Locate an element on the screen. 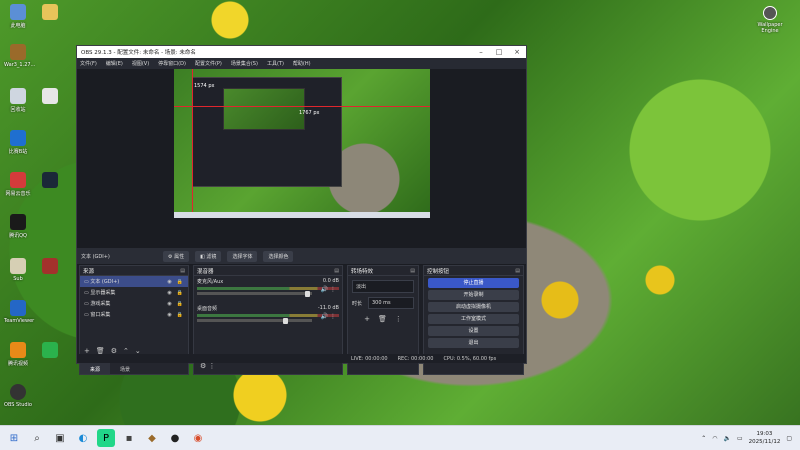 Image resolution: width=800 pixels, height=450 pixels. desktop-icon: 此电脑 is located at coordinates (18, 16).